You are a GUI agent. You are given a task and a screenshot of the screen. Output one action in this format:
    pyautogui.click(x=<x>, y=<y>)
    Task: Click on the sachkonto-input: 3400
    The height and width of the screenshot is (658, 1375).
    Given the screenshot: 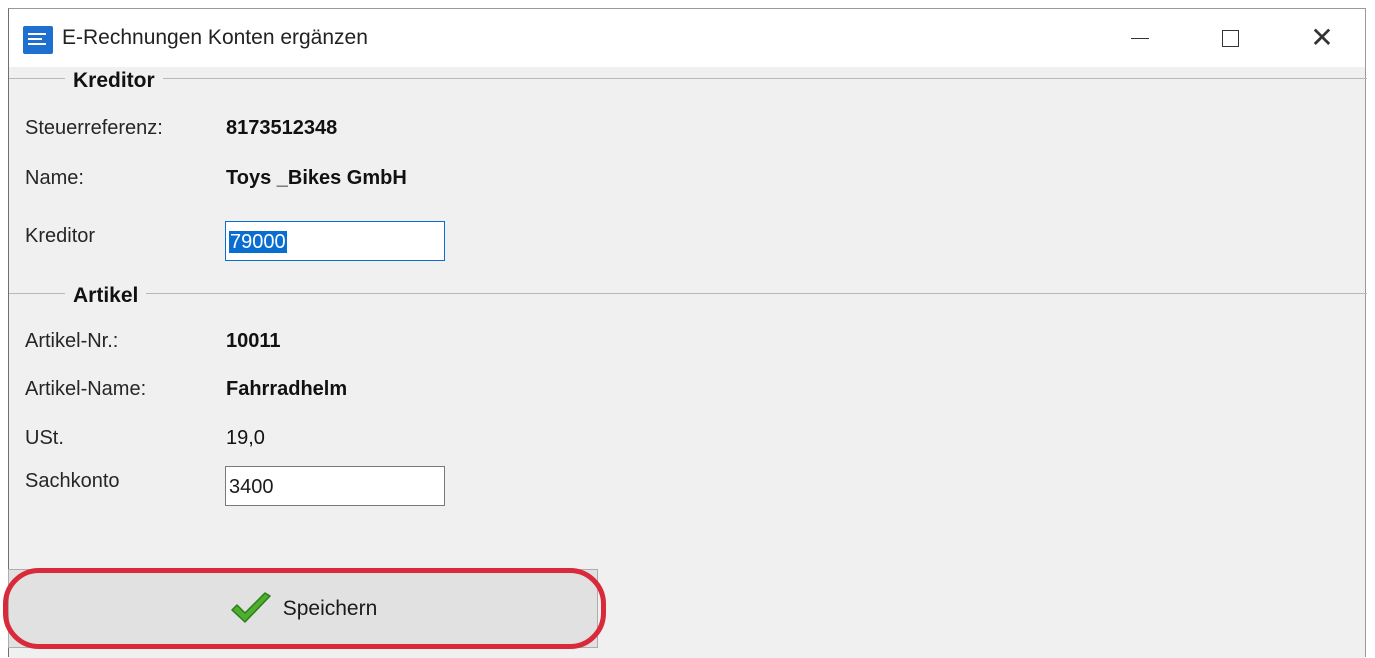 What is the action you would take?
    pyautogui.click(x=335, y=486)
    